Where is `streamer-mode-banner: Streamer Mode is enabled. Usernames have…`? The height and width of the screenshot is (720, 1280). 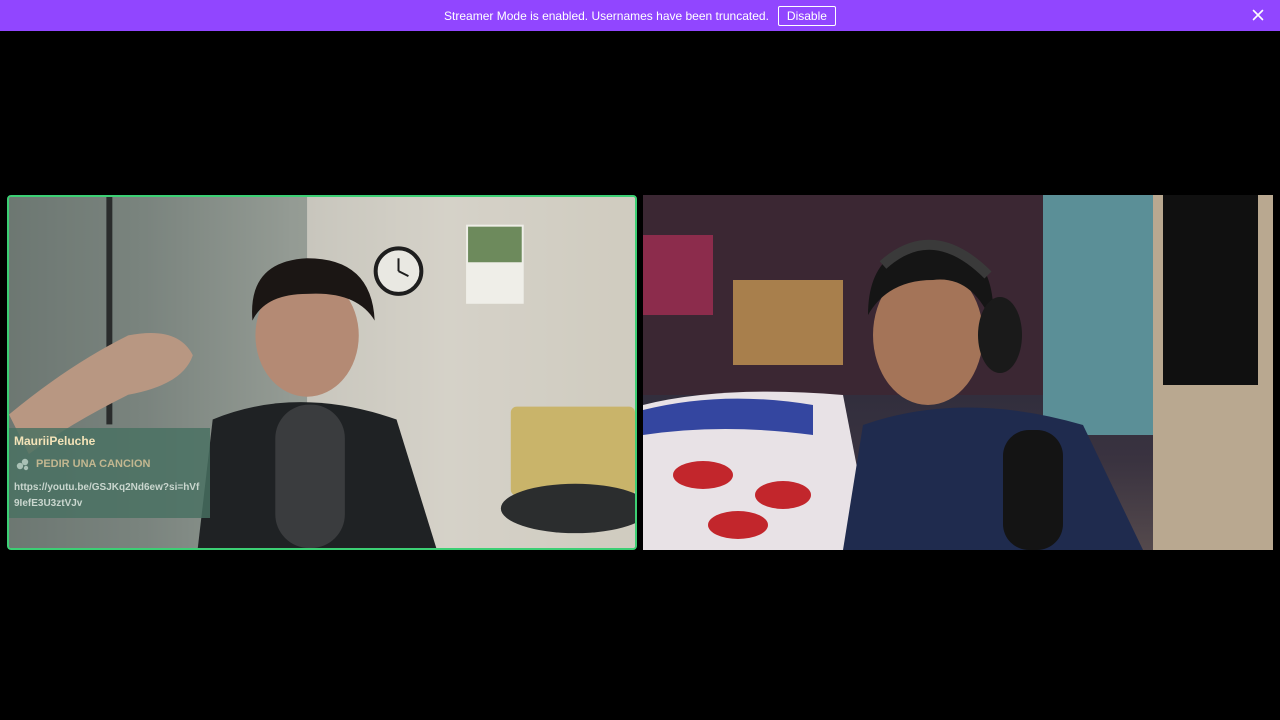
streamer-mode-banner: Streamer Mode is enabled. Usernames have… is located at coordinates (640, 15).